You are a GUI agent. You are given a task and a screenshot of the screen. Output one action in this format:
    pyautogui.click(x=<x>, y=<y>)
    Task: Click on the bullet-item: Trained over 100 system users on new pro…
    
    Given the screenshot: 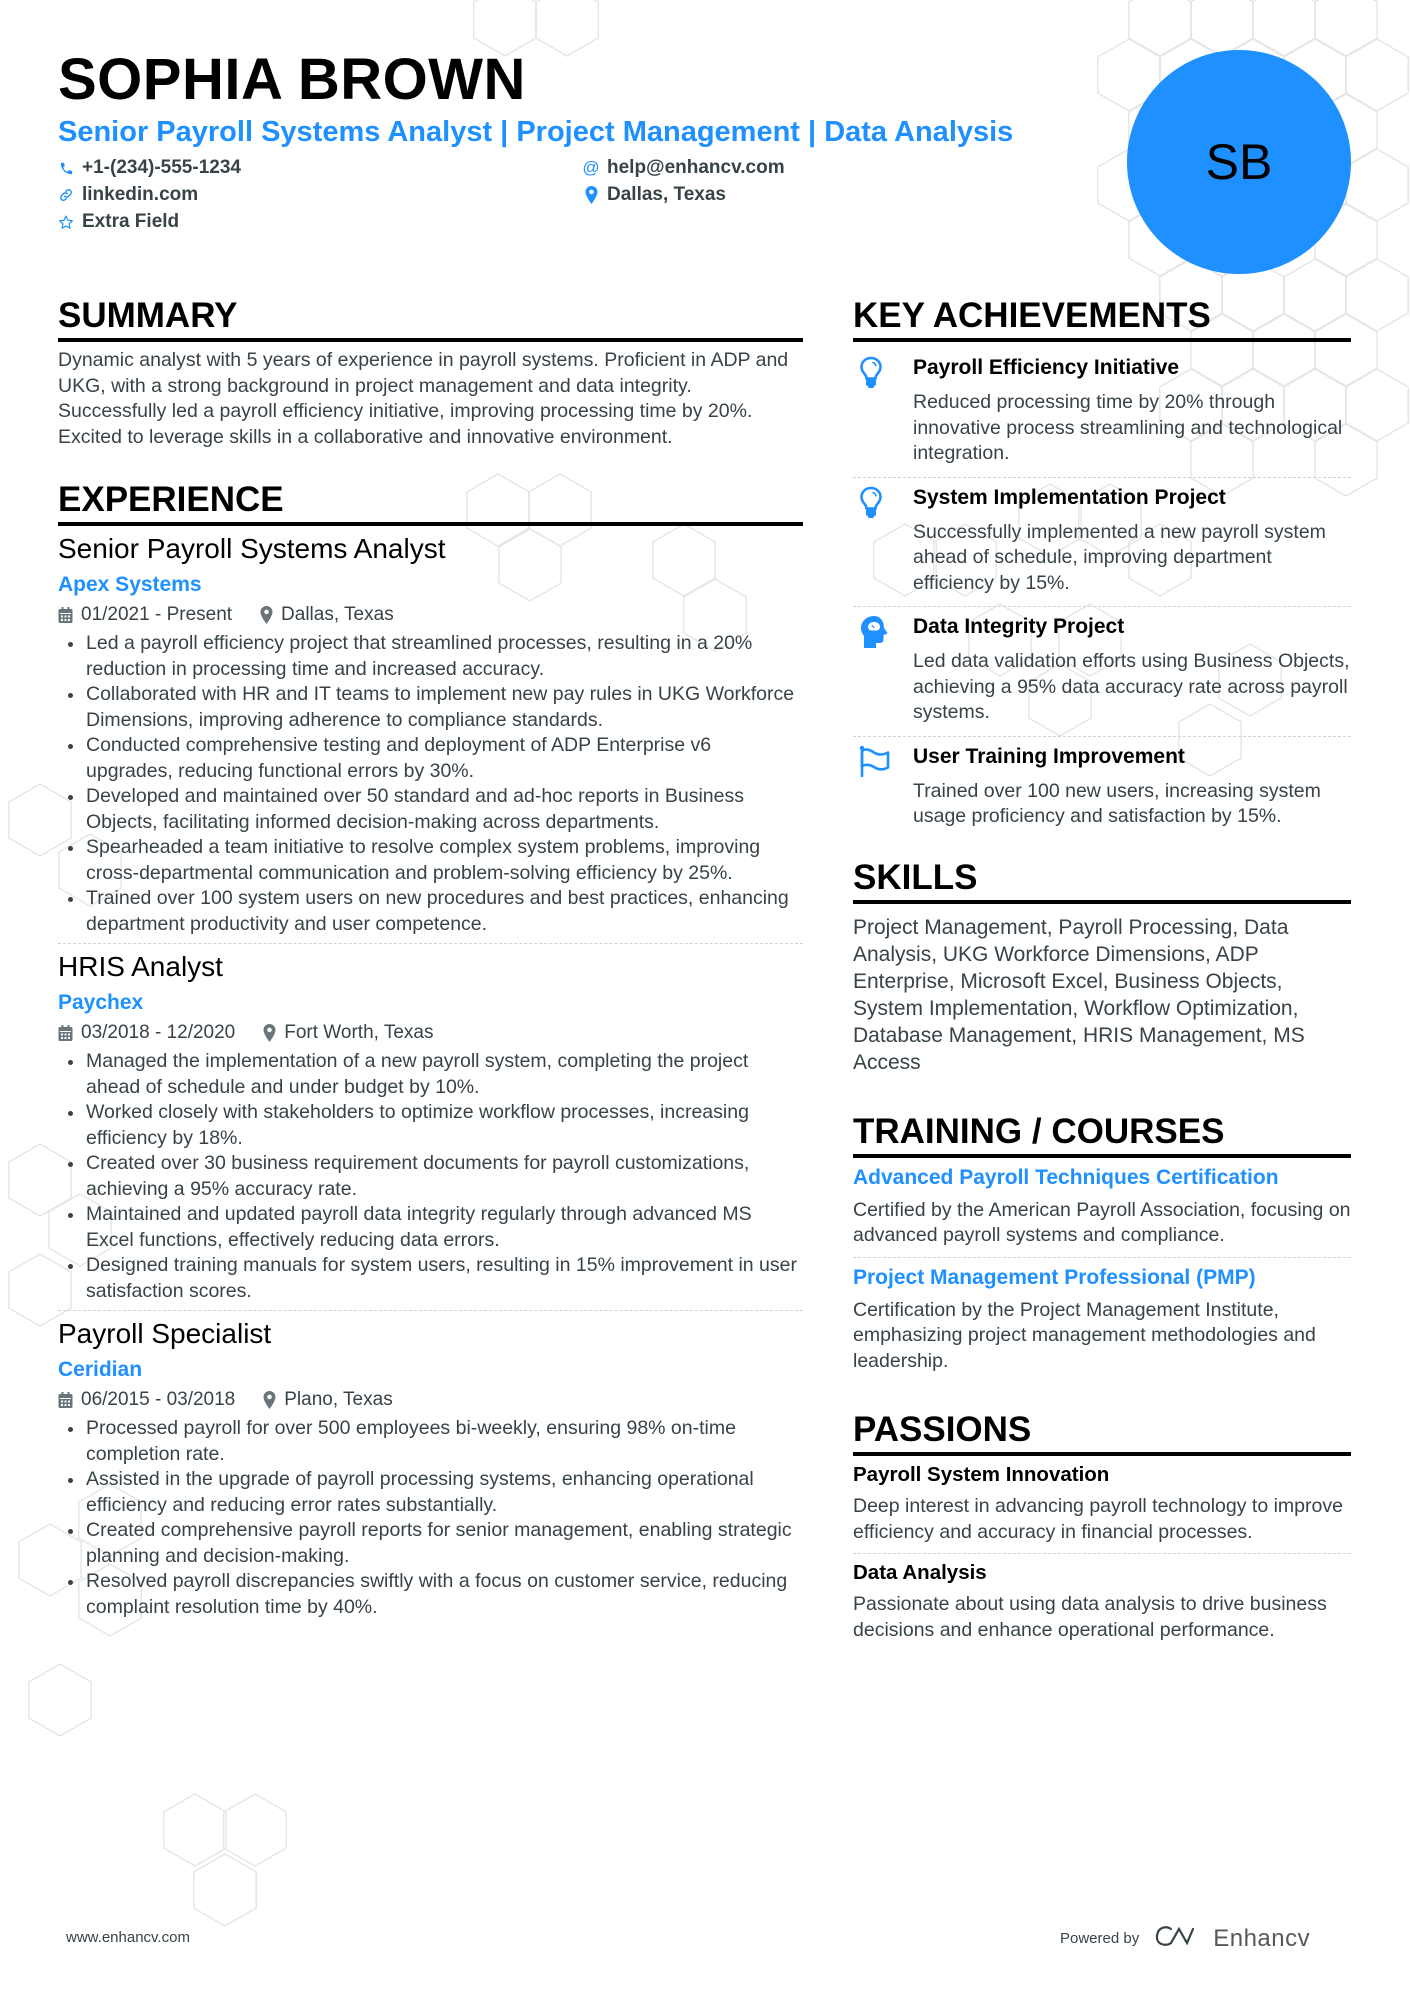 What is the action you would take?
    pyautogui.click(x=430, y=911)
    